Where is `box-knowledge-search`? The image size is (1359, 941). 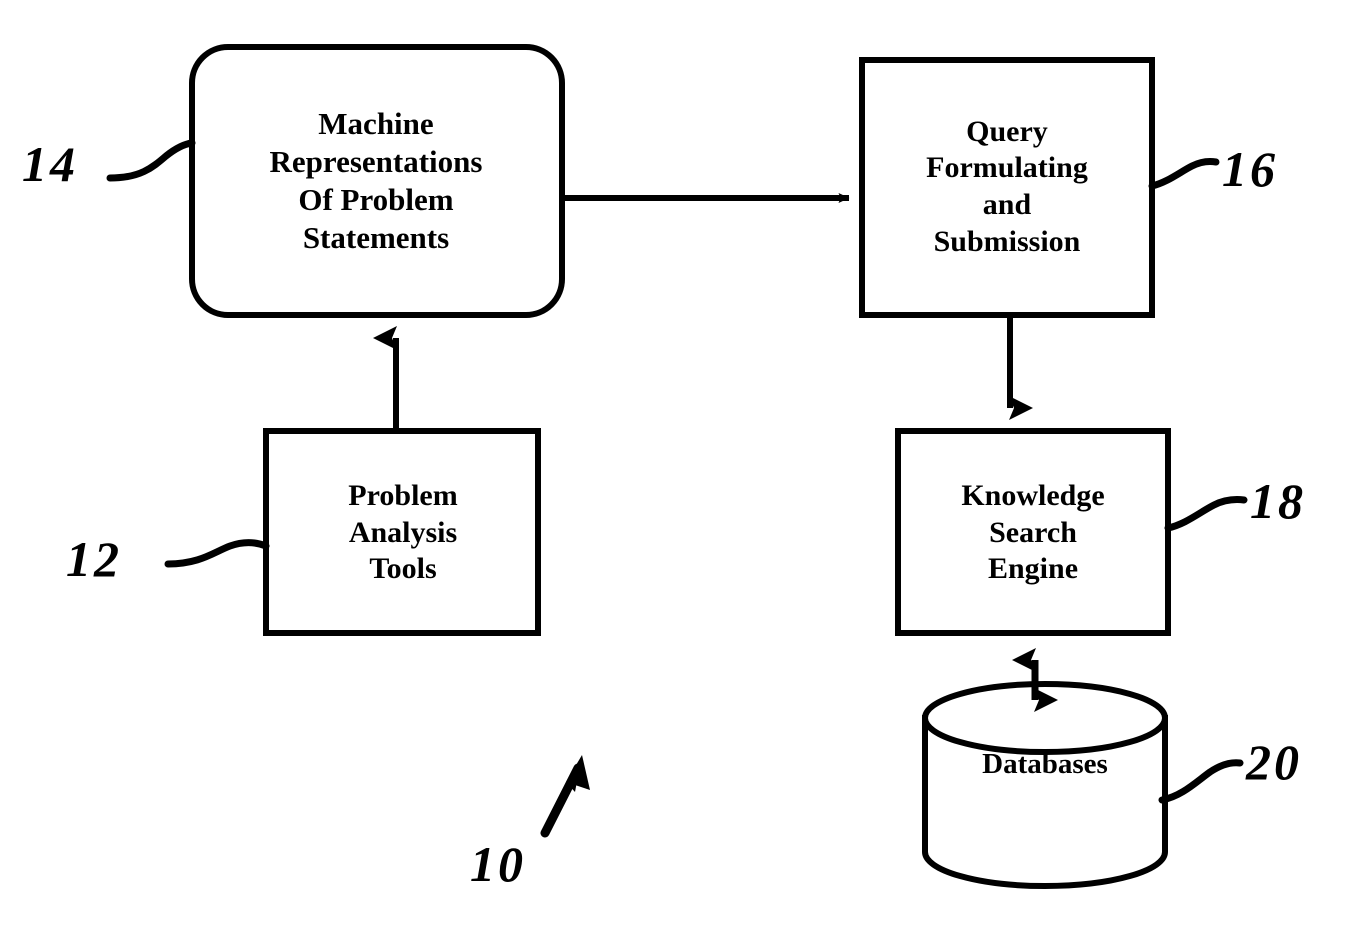 box-knowledge-search is located at coordinates (1033, 532).